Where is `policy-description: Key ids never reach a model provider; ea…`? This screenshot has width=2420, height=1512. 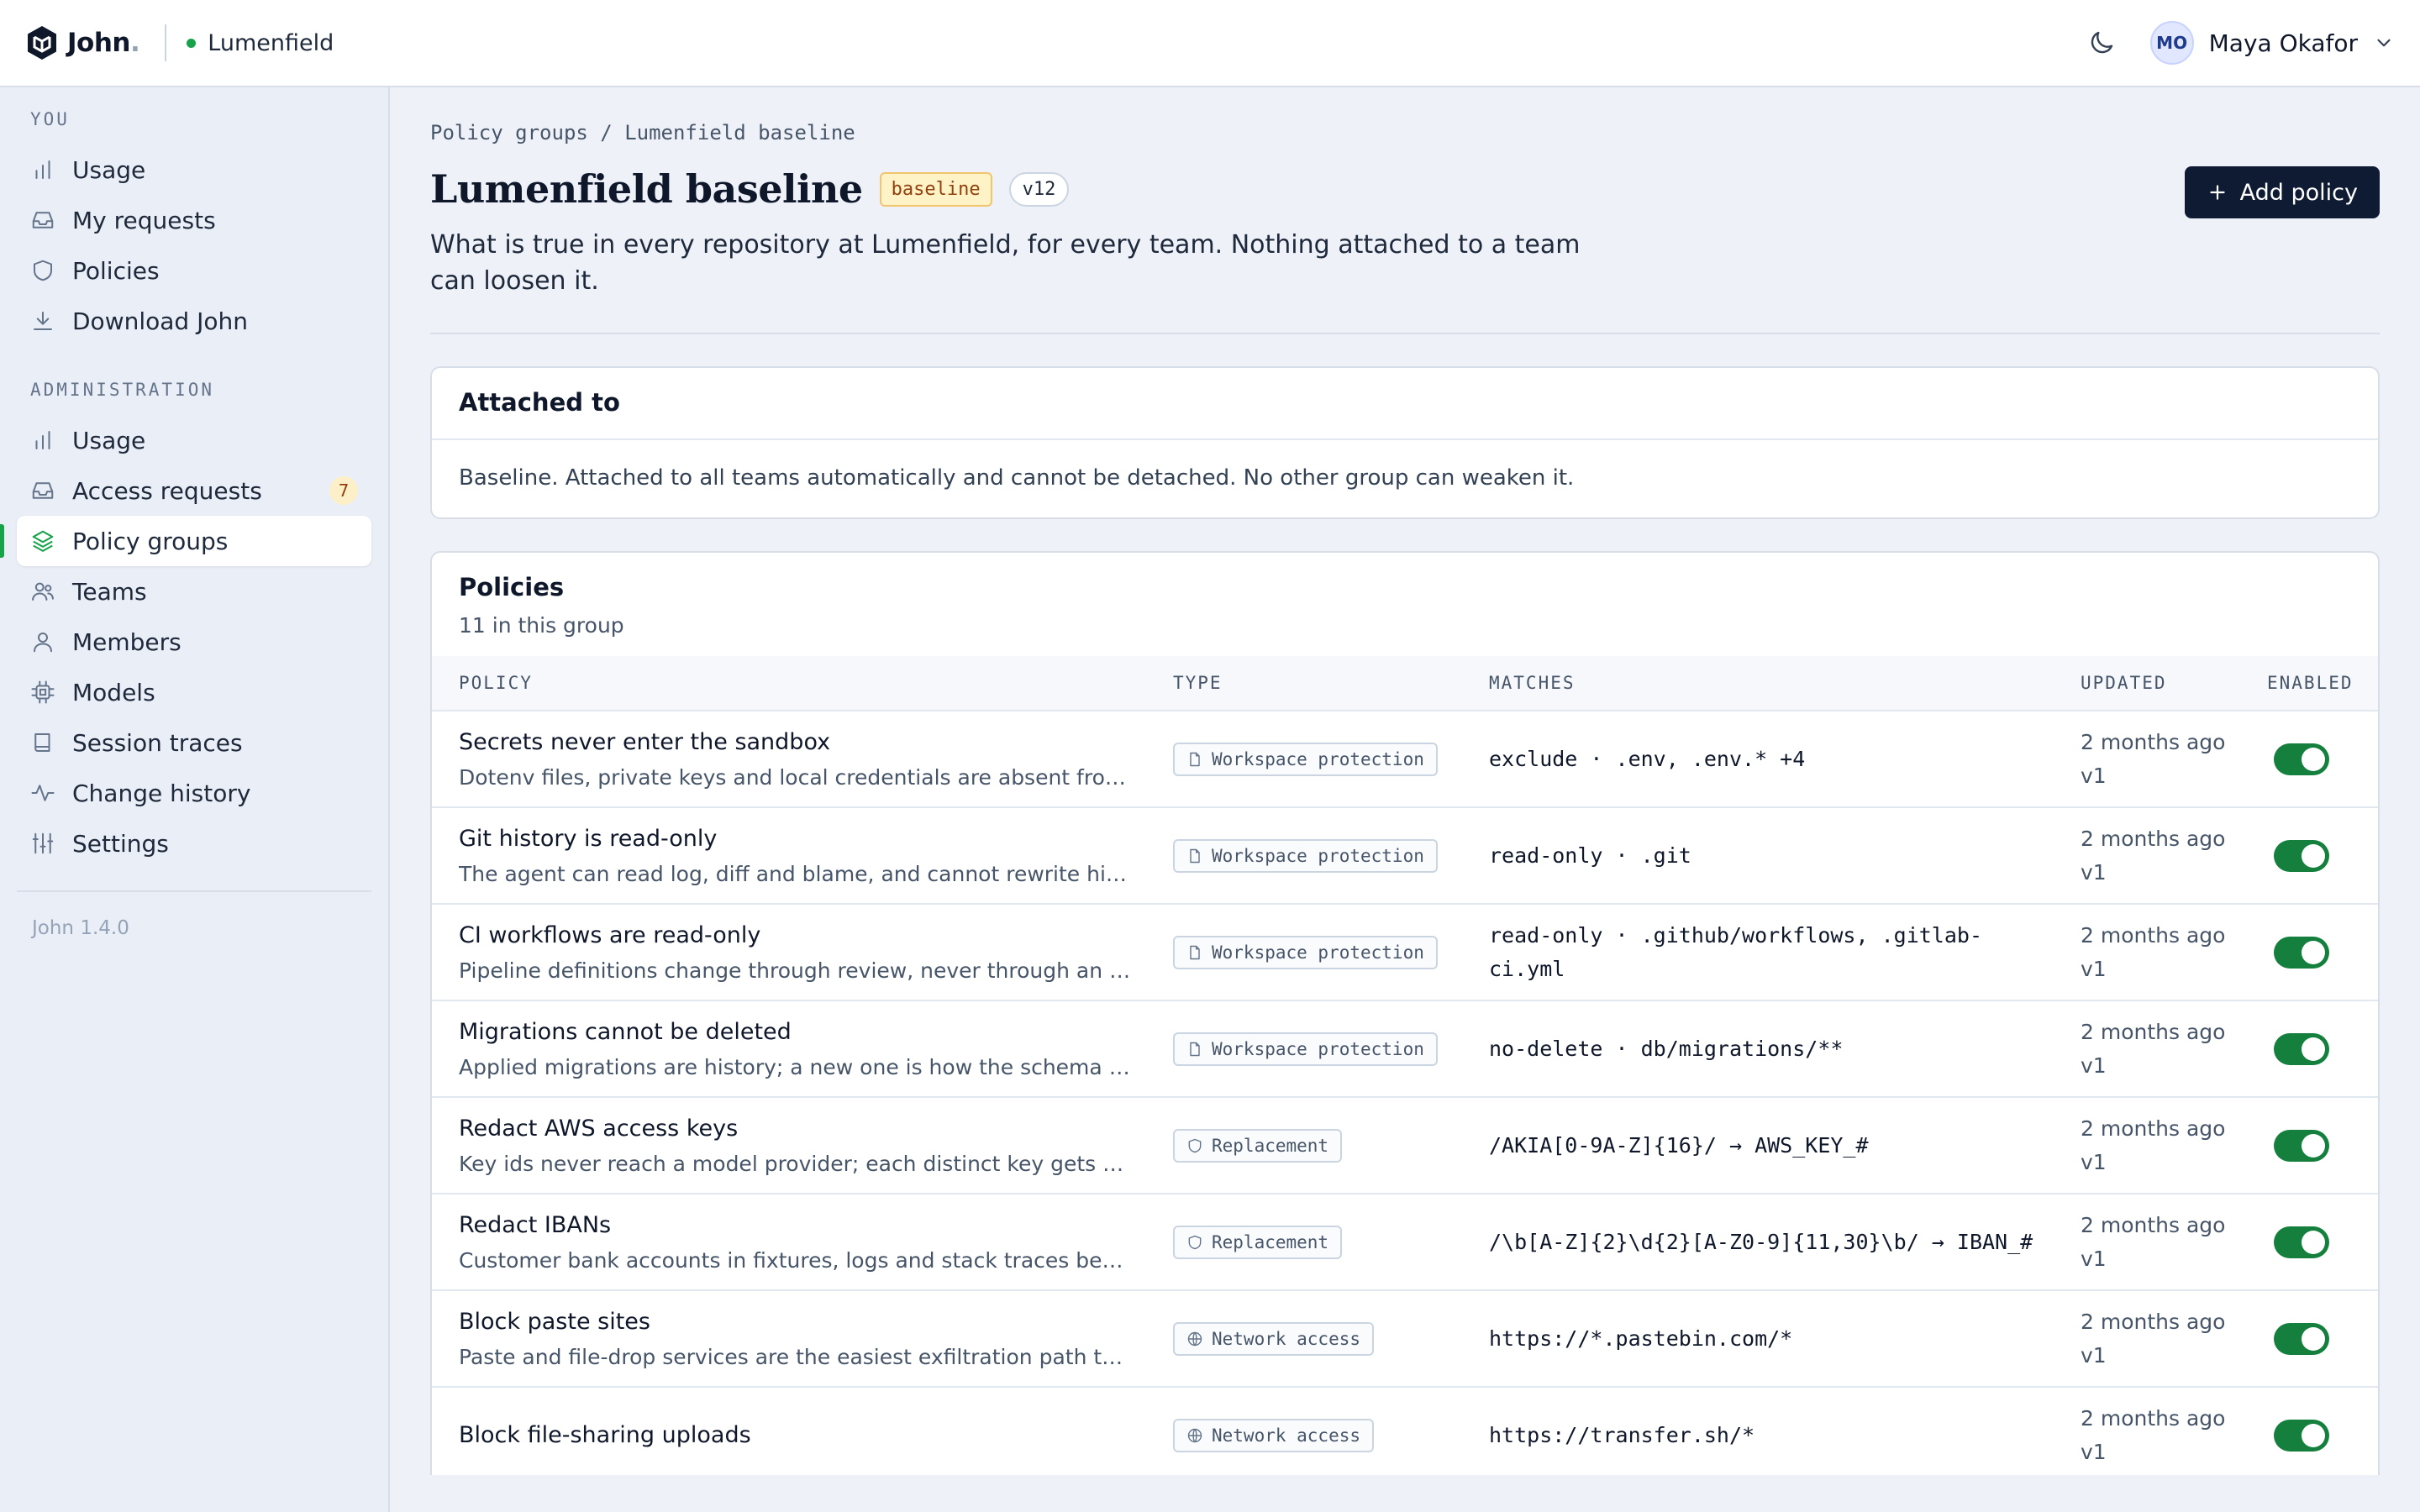 policy-description: Key ids never reach a model provider; ea… is located at coordinates (795, 1163).